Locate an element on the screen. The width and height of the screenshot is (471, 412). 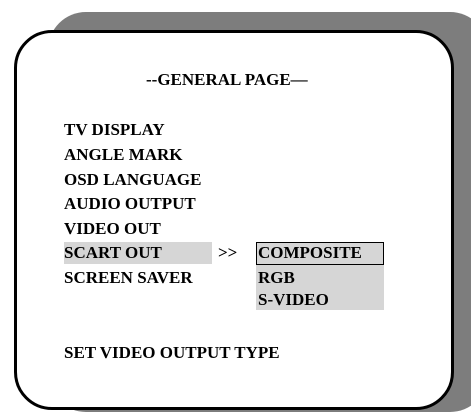
menu-item-video-out: VIDEO OUT is located at coordinates (112, 229).